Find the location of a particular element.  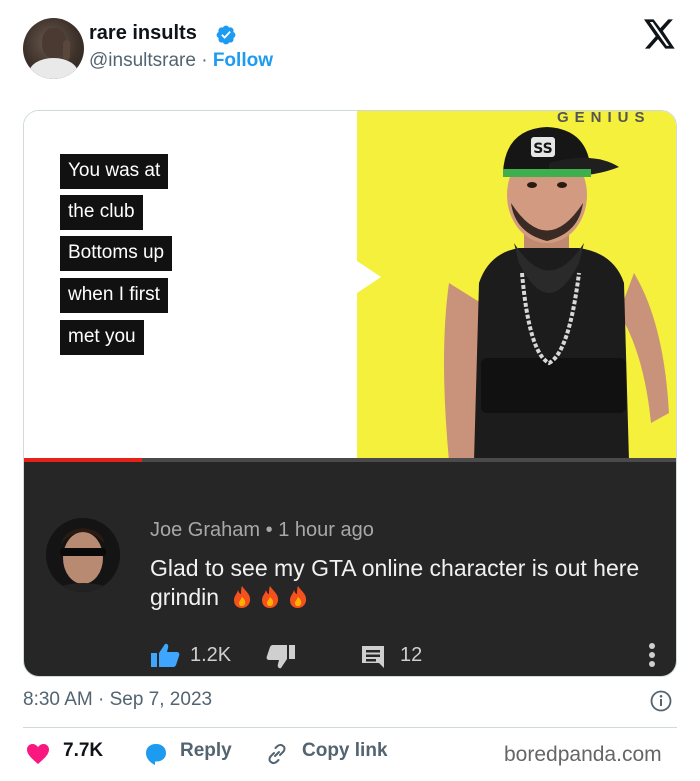

divider is located at coordinates (350, 727).